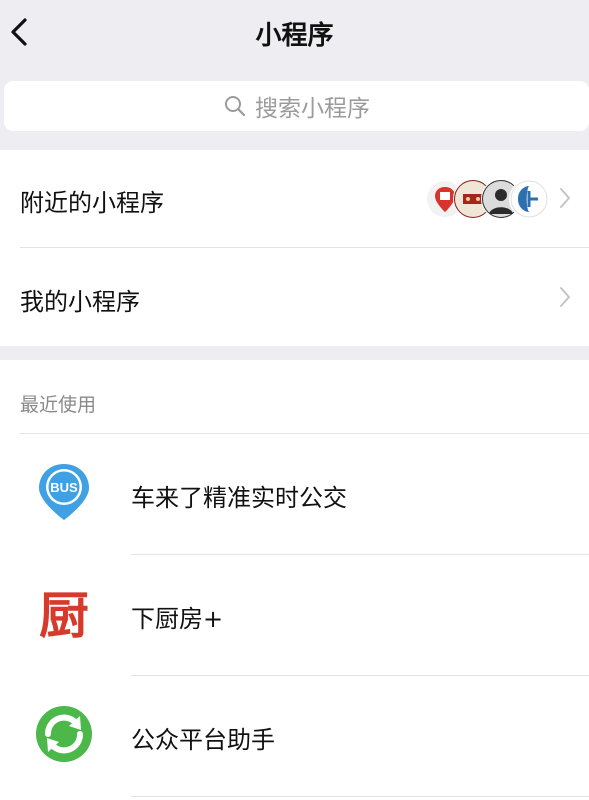 Image resolution: width=589 pixels, height=800 pixels. Describe the element at coordinates (360, 796) in the screenshot. I see `divider` at that location.